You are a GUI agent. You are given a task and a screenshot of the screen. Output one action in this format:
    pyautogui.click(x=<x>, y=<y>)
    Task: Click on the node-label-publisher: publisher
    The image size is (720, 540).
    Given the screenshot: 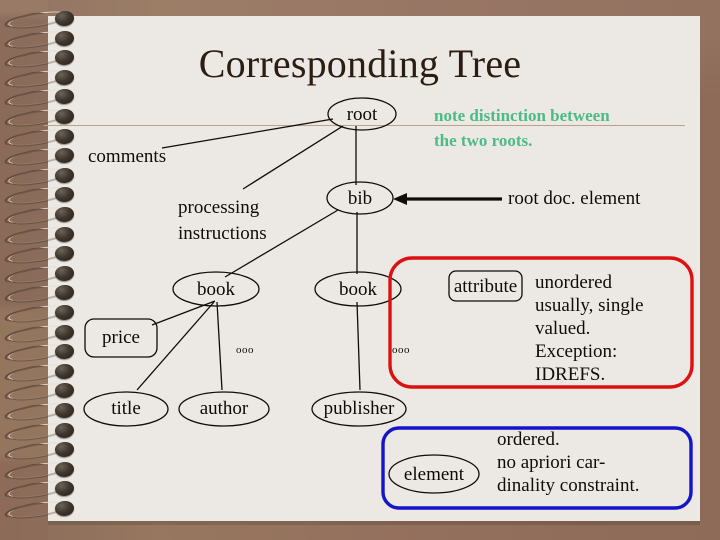 What is the action you would take?
    pyautogui.click(x=359, y=408)
    